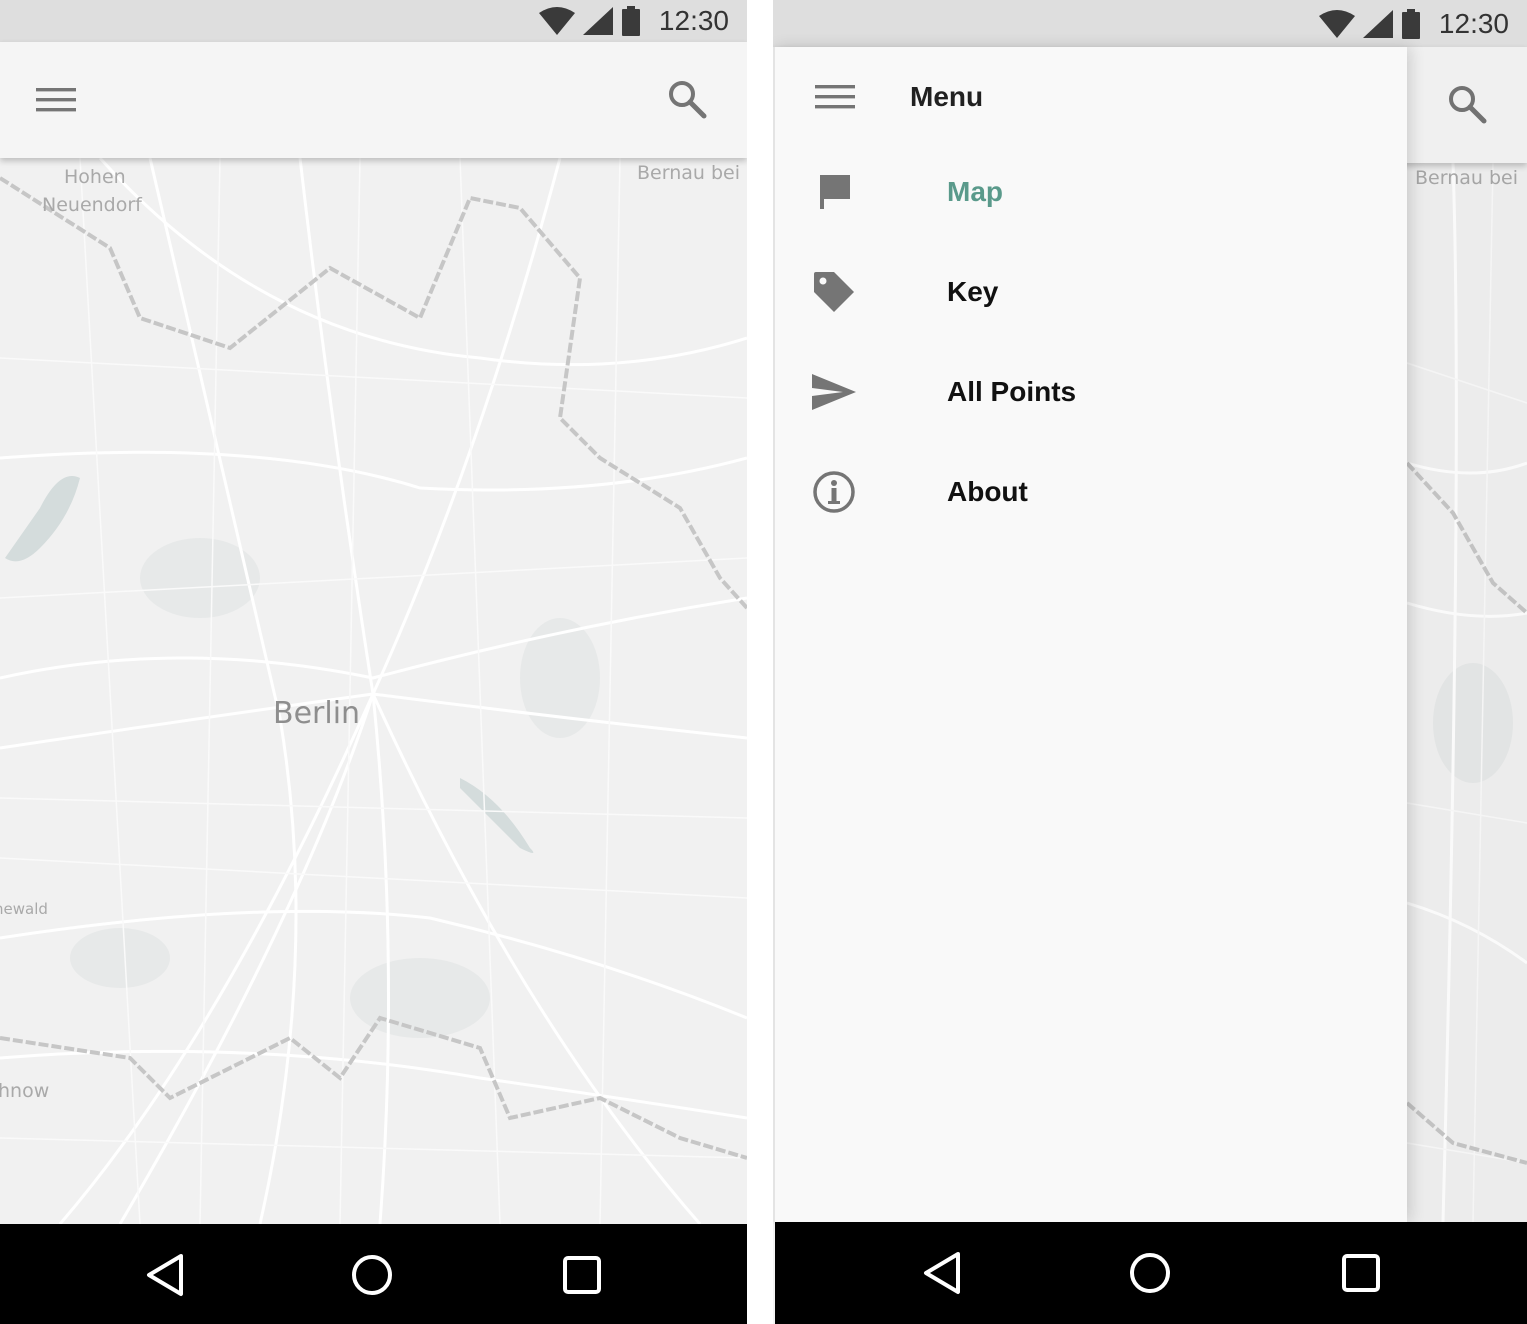 The width and height of the screenshot is (1527, 1324). I want to click on drawer-menu-list: Map Key All Points About, so click(1091, 370).